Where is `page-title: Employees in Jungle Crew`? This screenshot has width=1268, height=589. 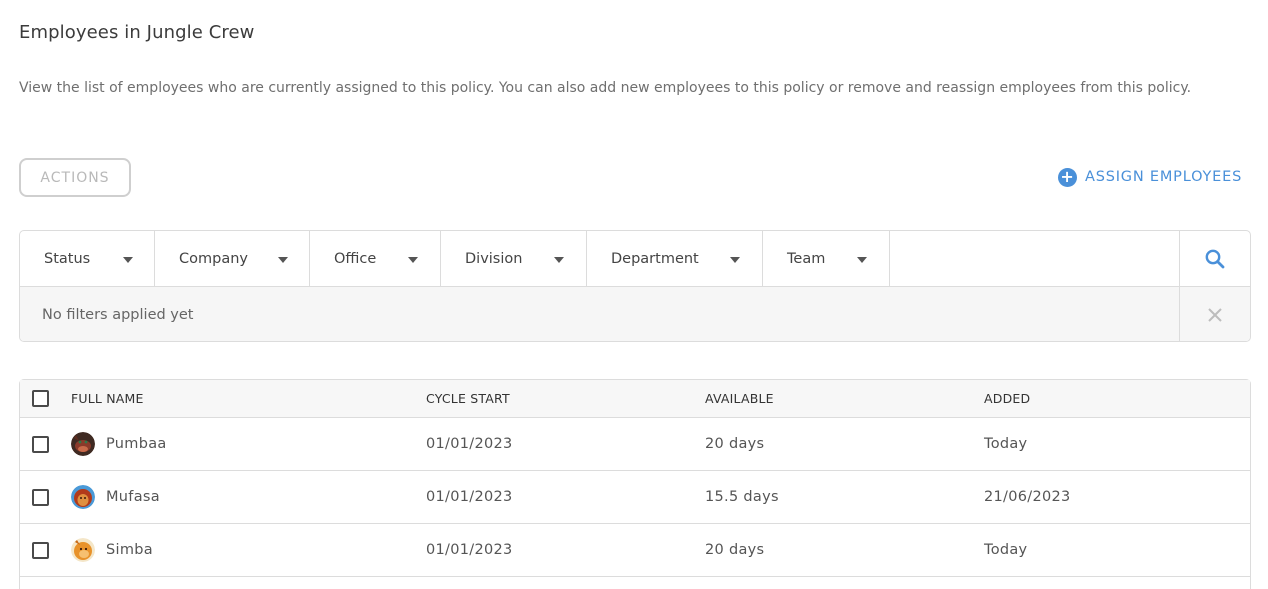 page-title: Employees in Jungle Crew is located at coordinates (137, 32).